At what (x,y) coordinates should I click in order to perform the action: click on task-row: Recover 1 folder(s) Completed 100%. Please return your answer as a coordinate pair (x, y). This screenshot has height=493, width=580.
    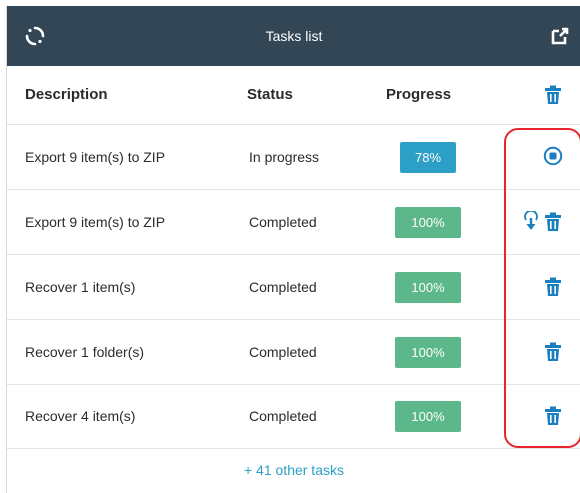
    Looking at the image, I should click on (293, 352).